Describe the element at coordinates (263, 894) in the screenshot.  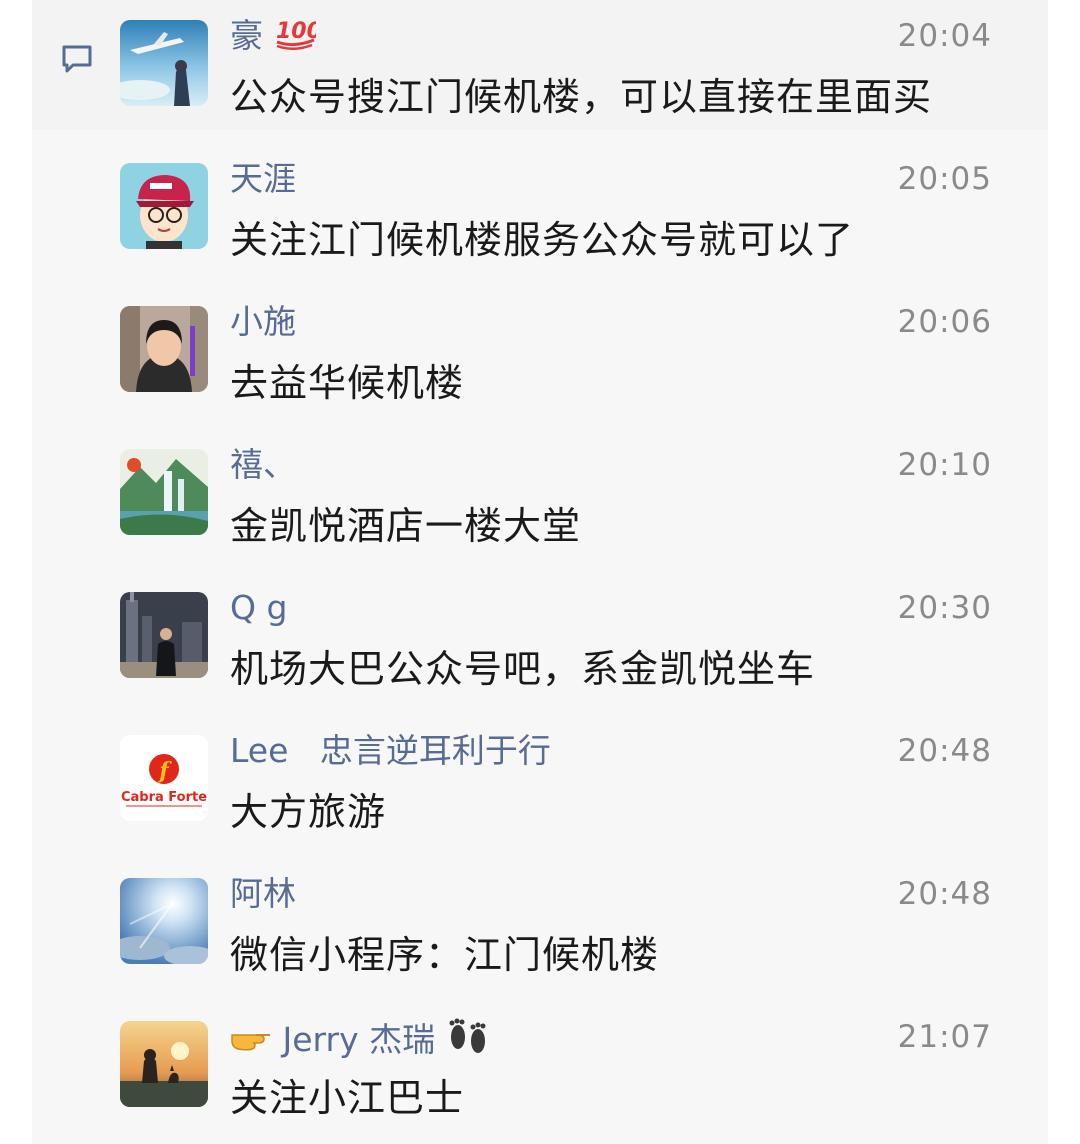
I see `commenter-name: 阿林` at that location.